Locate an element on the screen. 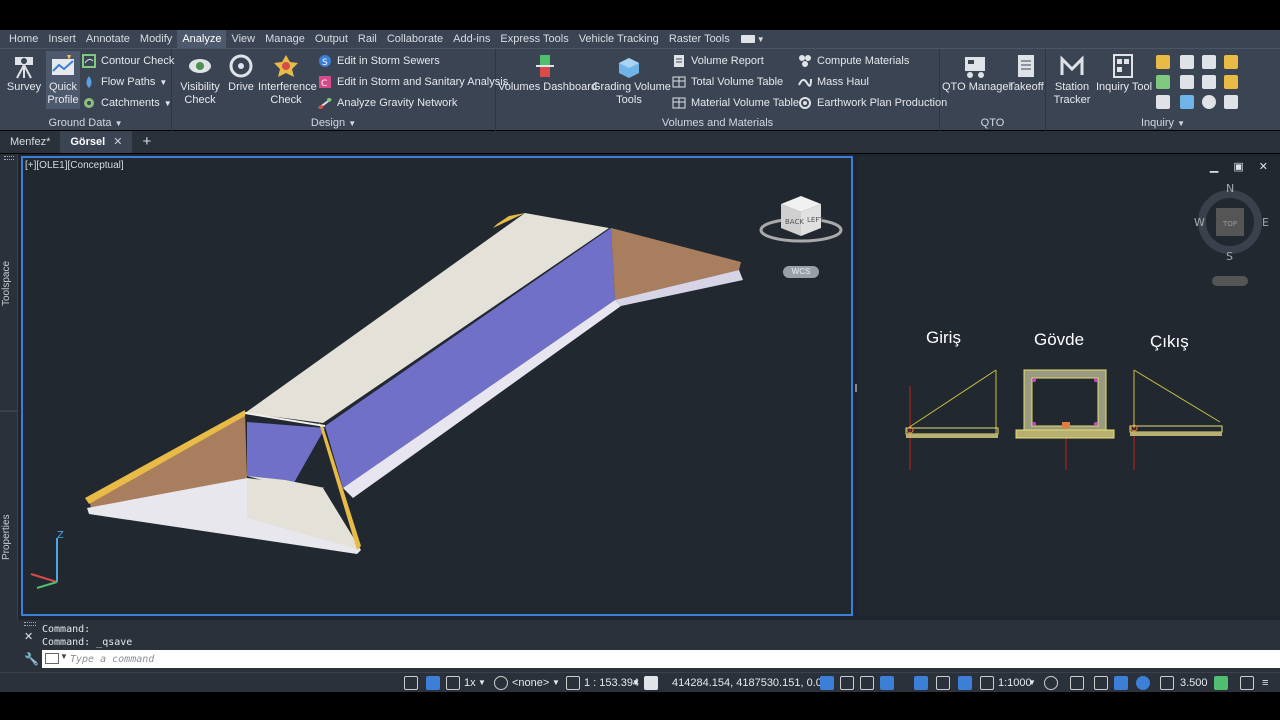 Image resolution: width=1280 pixels, height=720 pixels. interference-check-button: Interference Check is located at coordinates (287, 80).